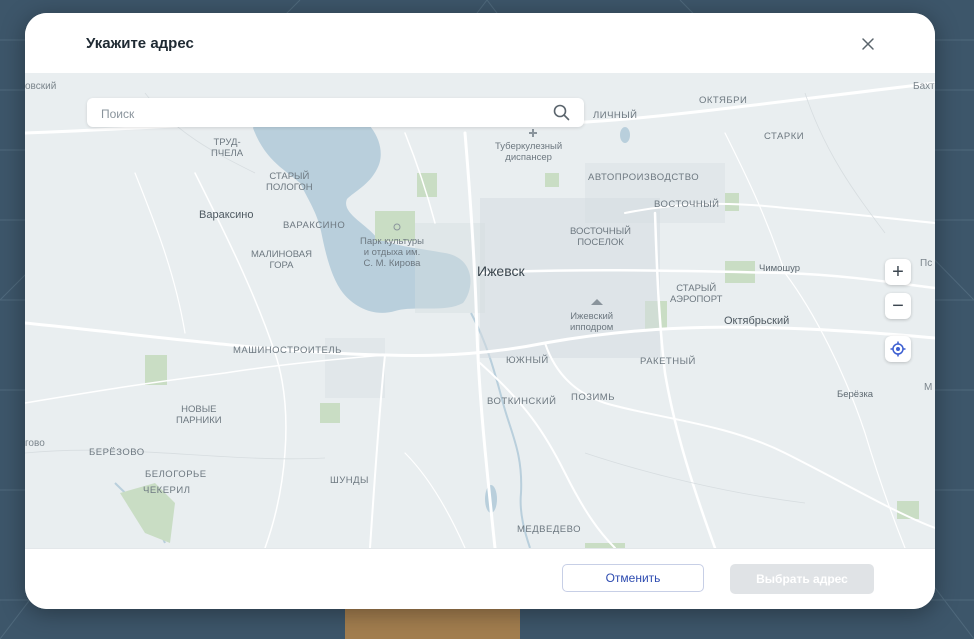 This screenshot has height=639, width=974. What do you see at coordinates (117, 452) in the screenshot?
I see `district-label: БЕРЁЗОВО` at bounding box center [117, 452].